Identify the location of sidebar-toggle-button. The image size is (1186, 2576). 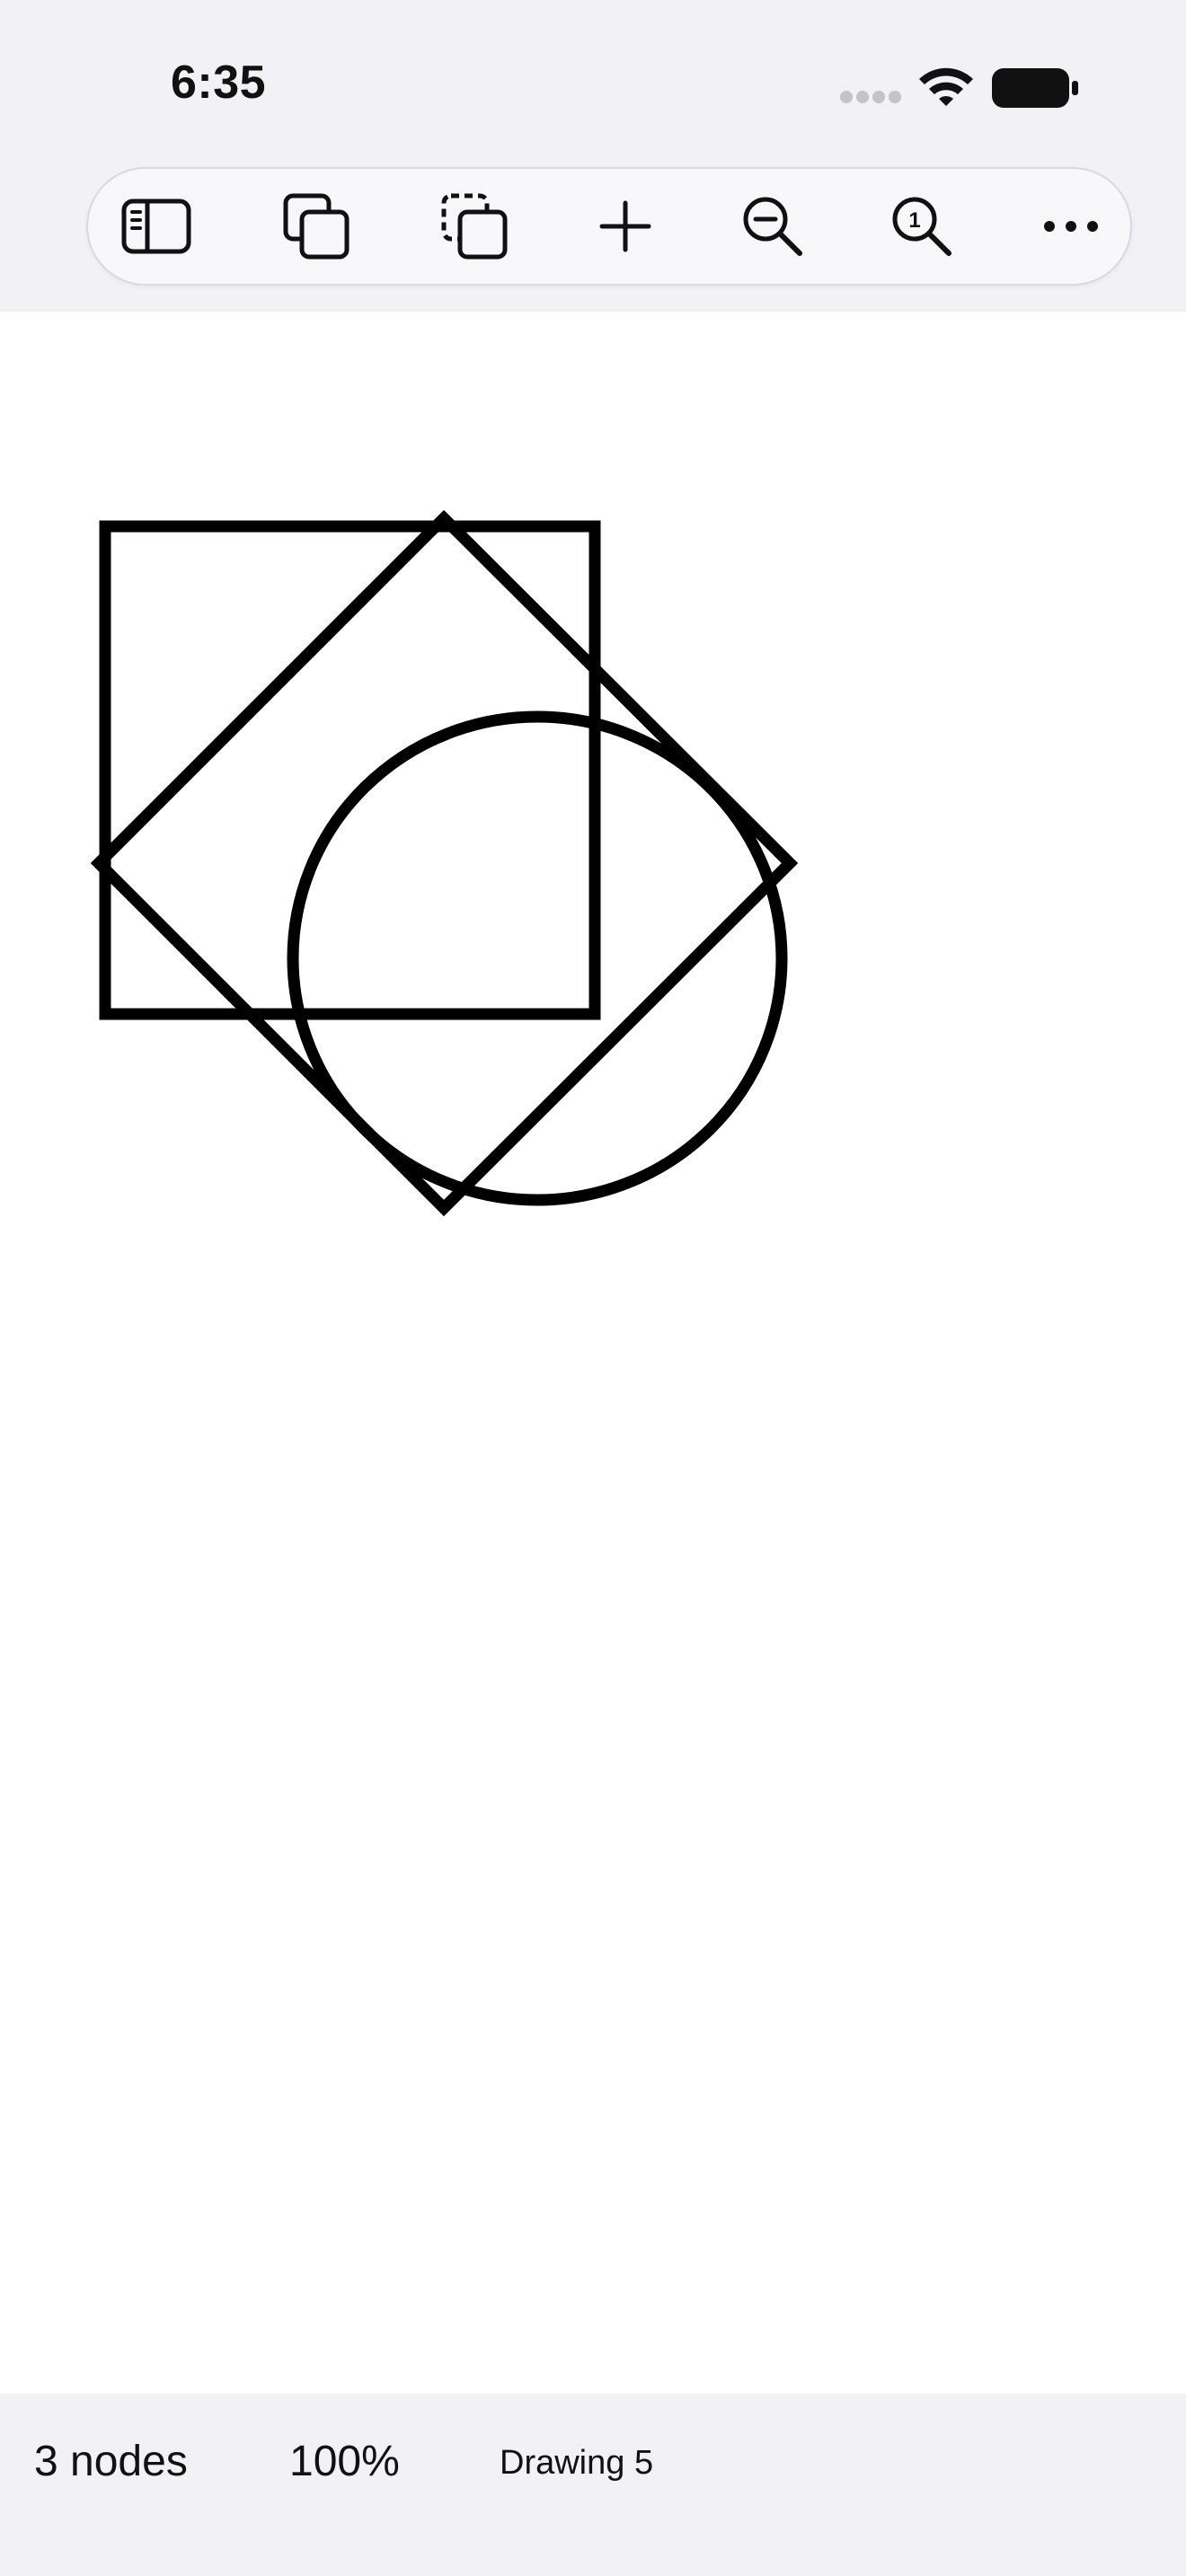
(156, 226).